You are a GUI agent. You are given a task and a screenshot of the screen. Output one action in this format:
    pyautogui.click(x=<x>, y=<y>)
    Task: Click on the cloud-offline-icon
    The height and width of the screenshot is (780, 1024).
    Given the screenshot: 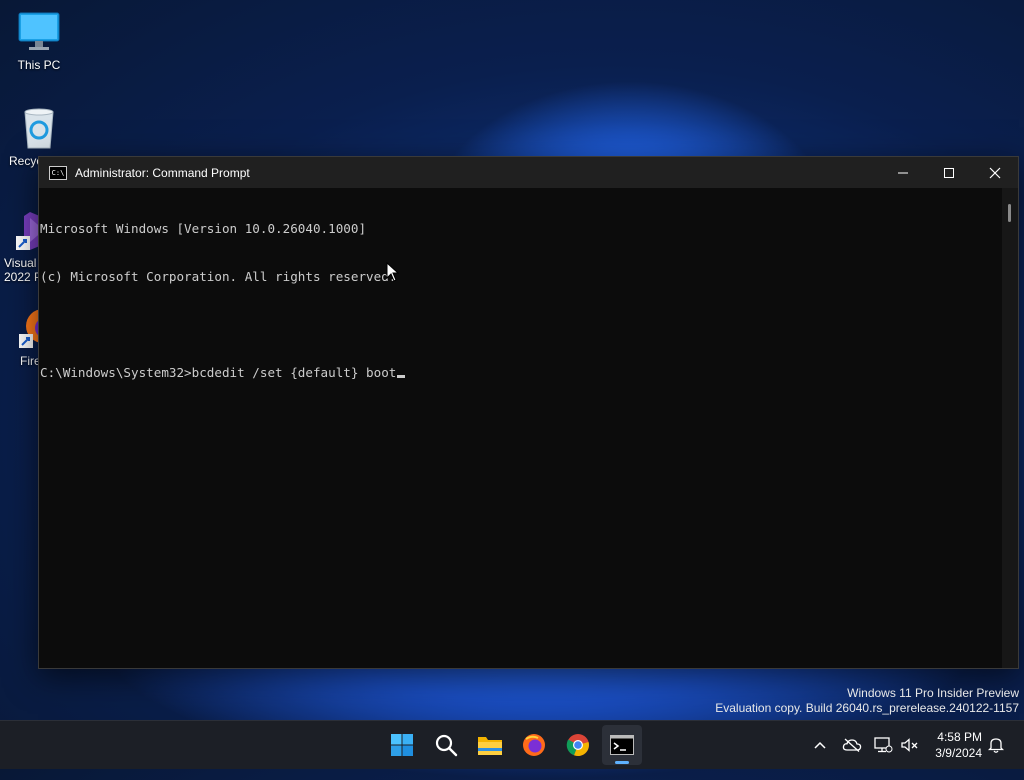 What is the action you would take?
    pyautogui.click(x=852, y=745)
    